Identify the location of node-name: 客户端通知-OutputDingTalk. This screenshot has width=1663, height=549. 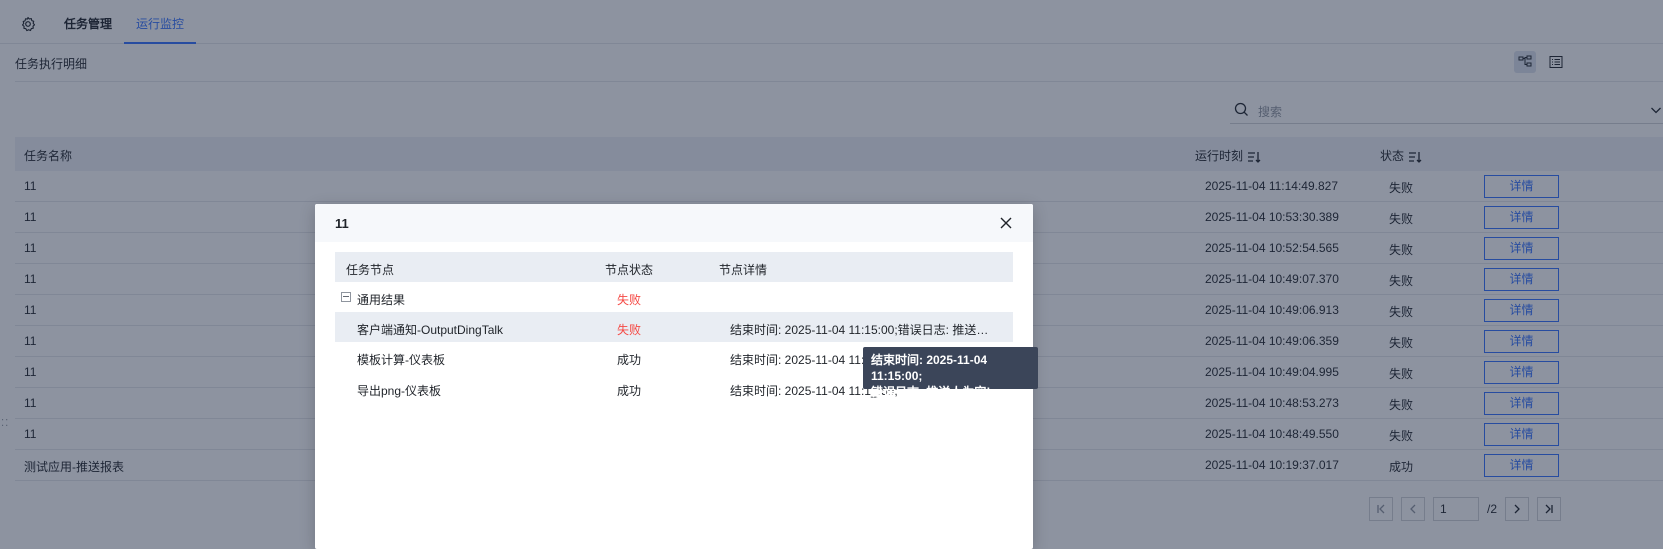
(430, 330).